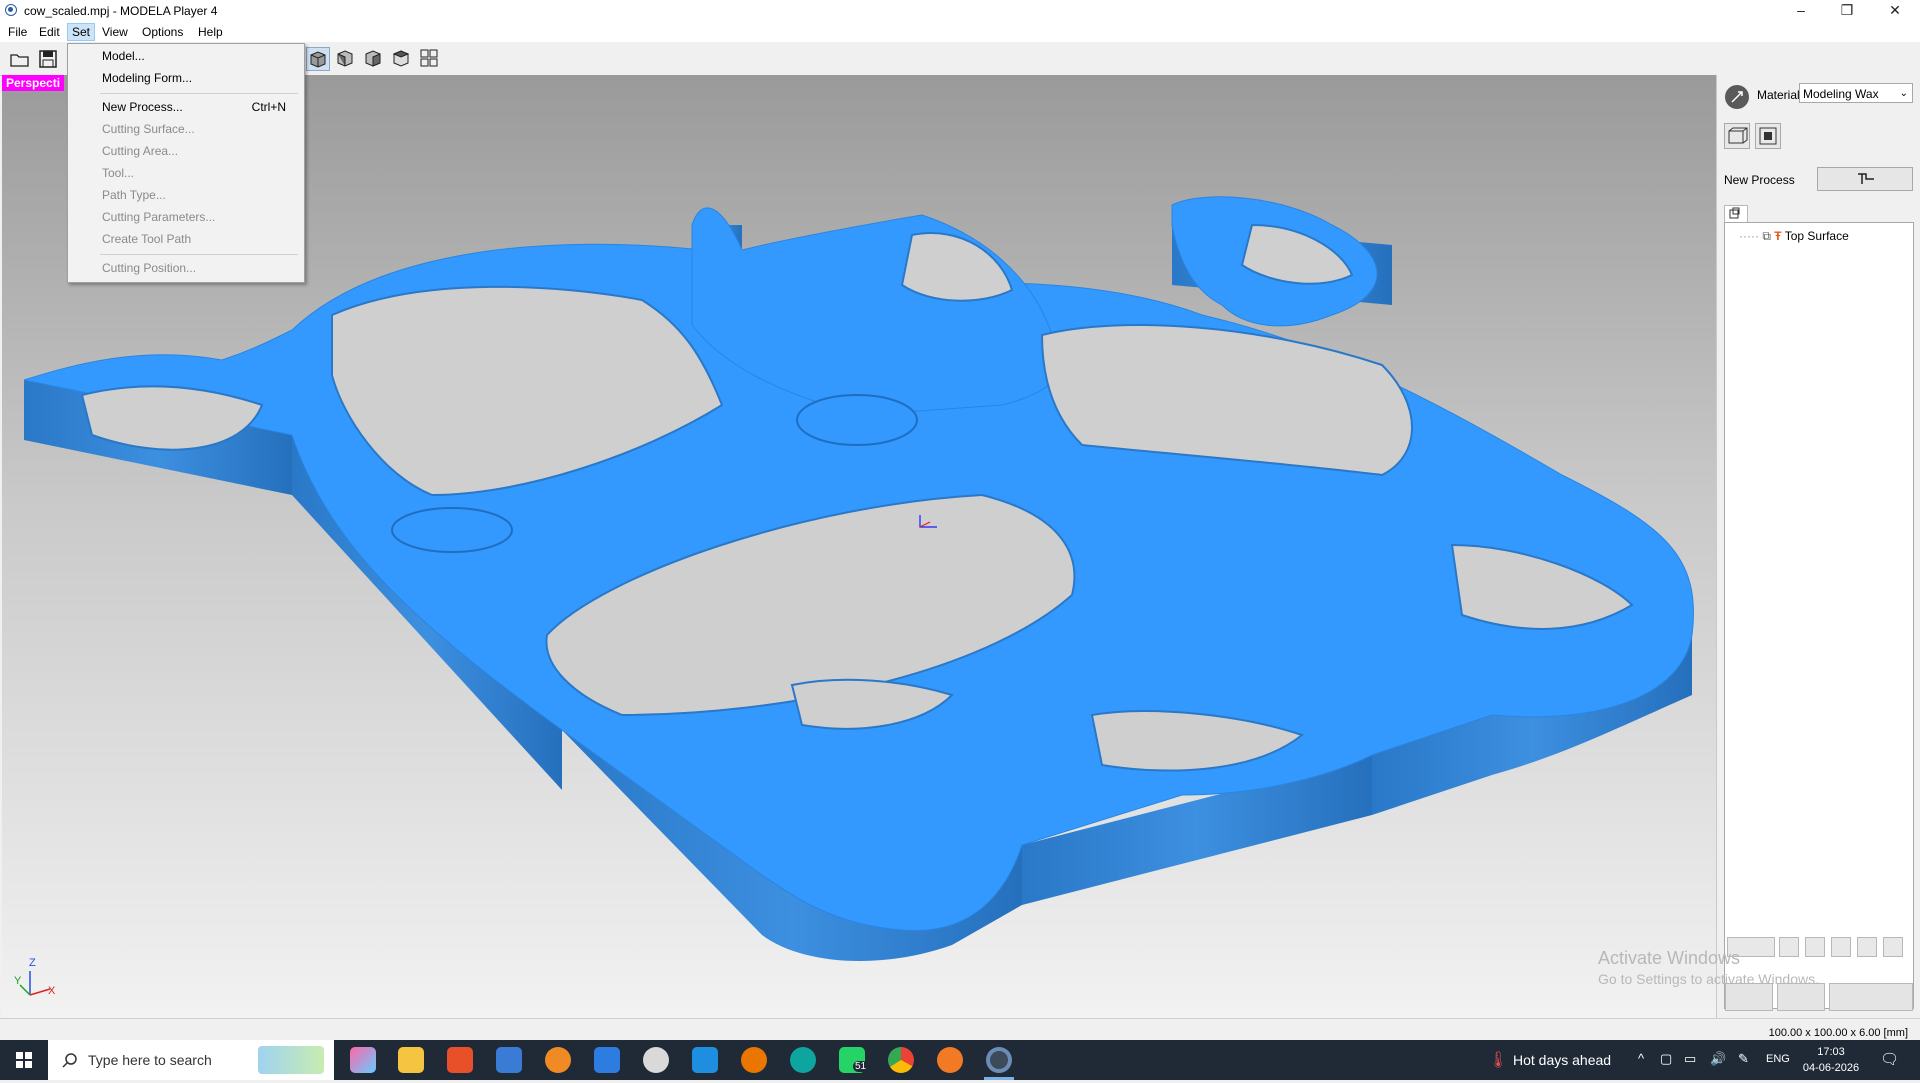 The width and height of the screenshot is (1920, 1083). I want to click on model-view-icon, so click(1737, 136).